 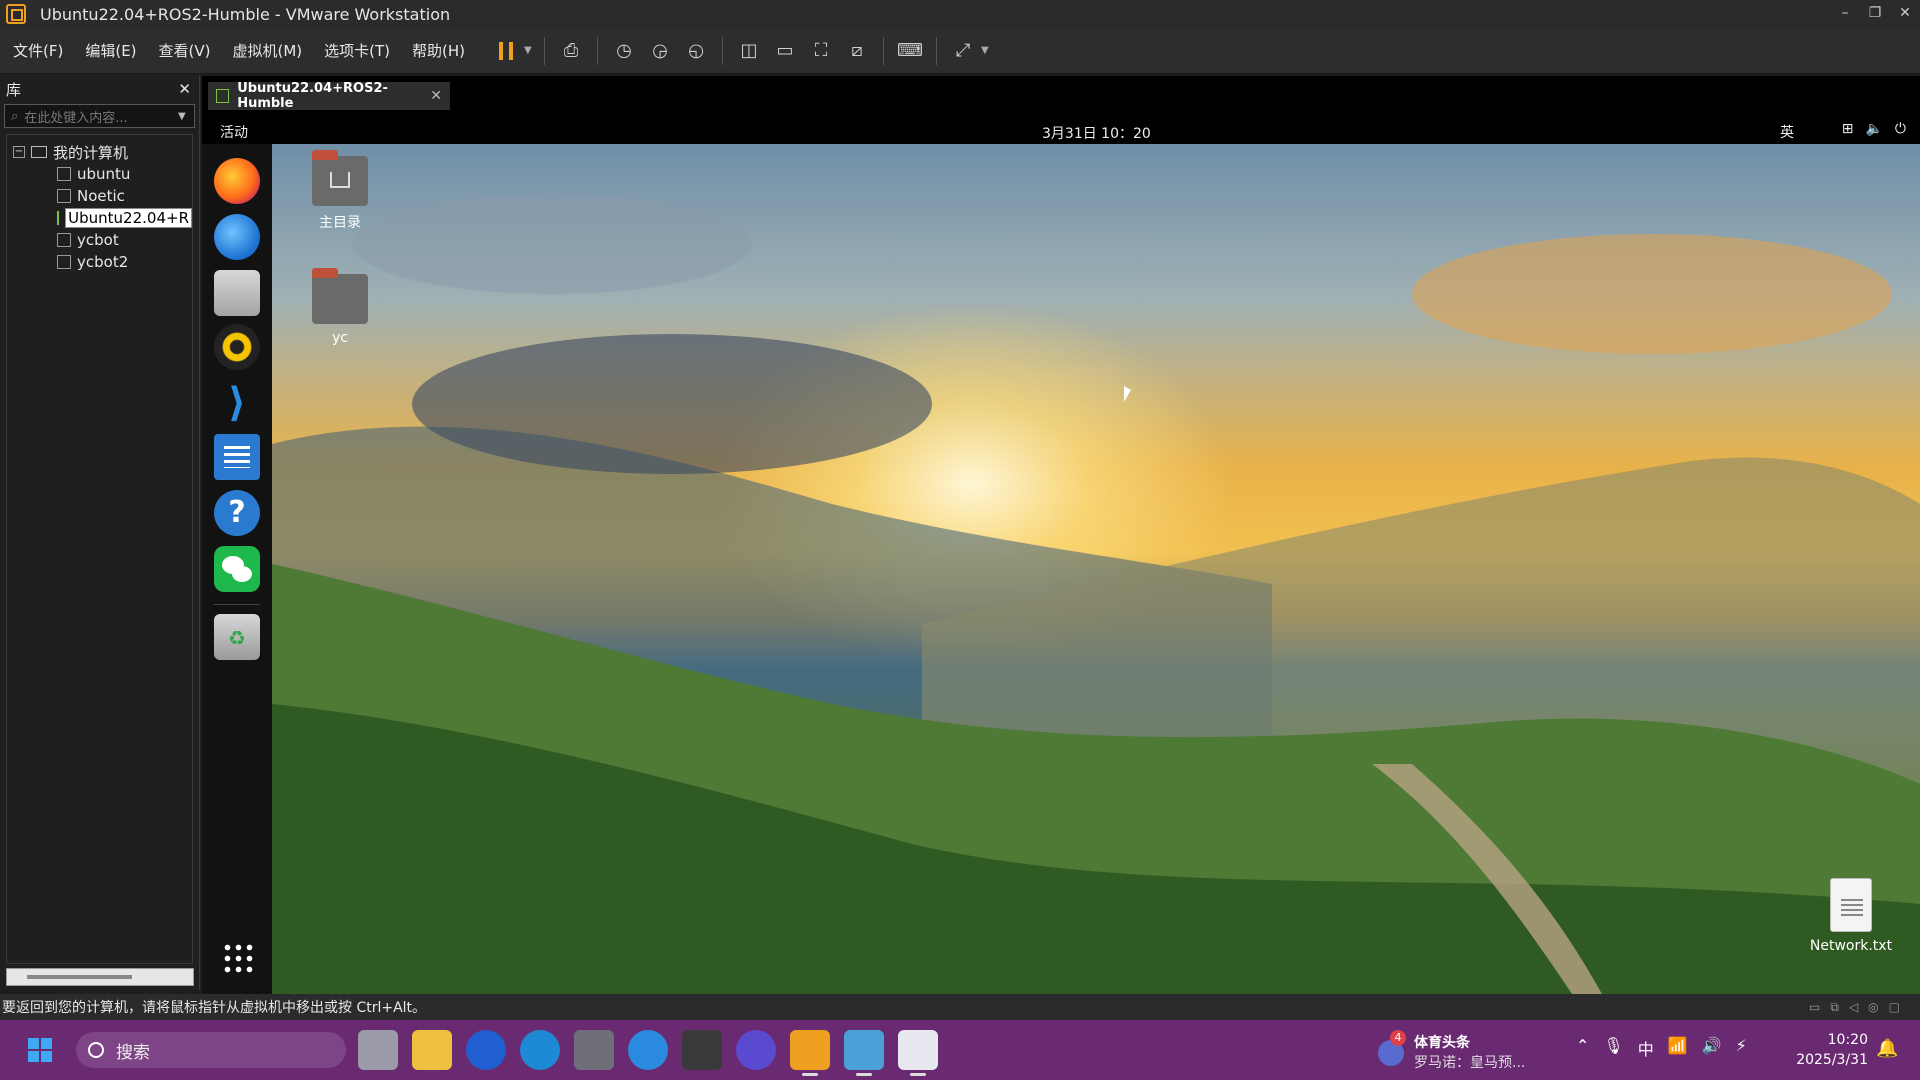 I want to click on ubuntu-dock: ⟩ ?, so click(x=237, y=569).